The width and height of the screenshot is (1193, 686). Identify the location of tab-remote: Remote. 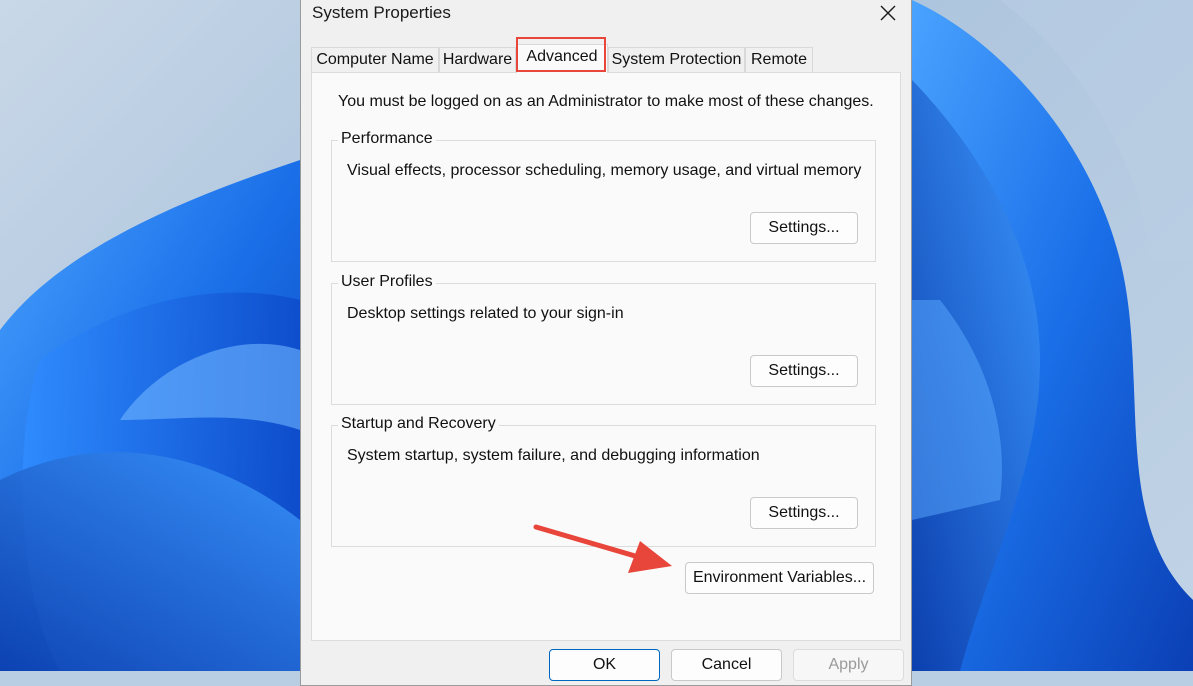
(779, 59).